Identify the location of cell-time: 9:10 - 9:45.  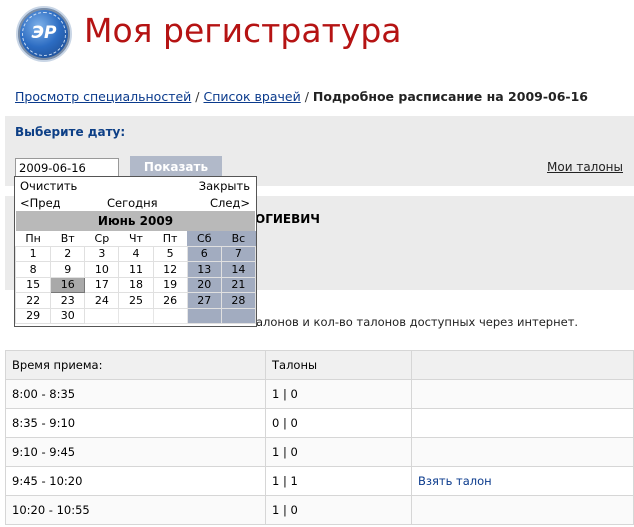
(135, 452).